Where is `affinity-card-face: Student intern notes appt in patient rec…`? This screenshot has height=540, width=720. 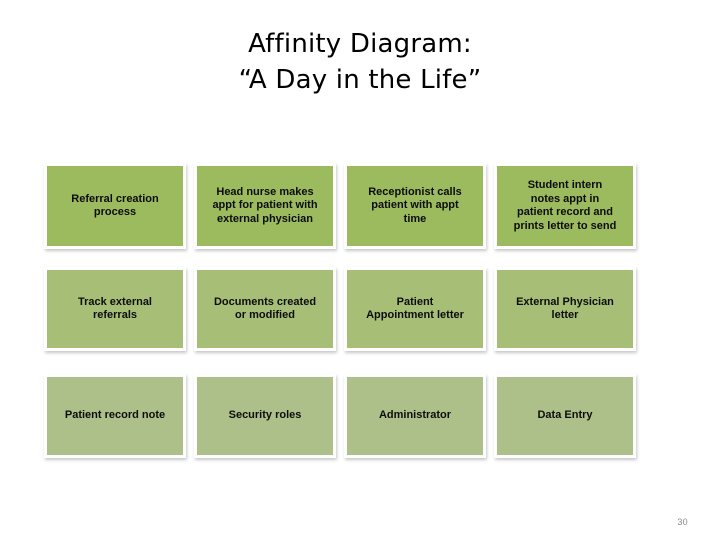 affinity-card-face: Student intern notes appt in patient rec… is located at coordinates (565, 206).